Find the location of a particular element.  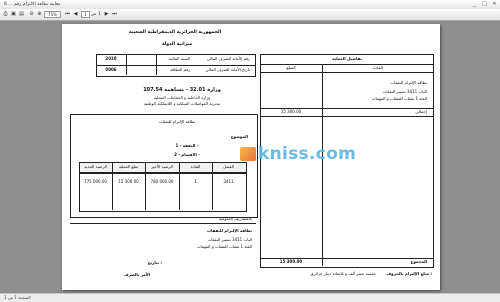

table-header-cell: المادة is located at coordinates (195, 166).